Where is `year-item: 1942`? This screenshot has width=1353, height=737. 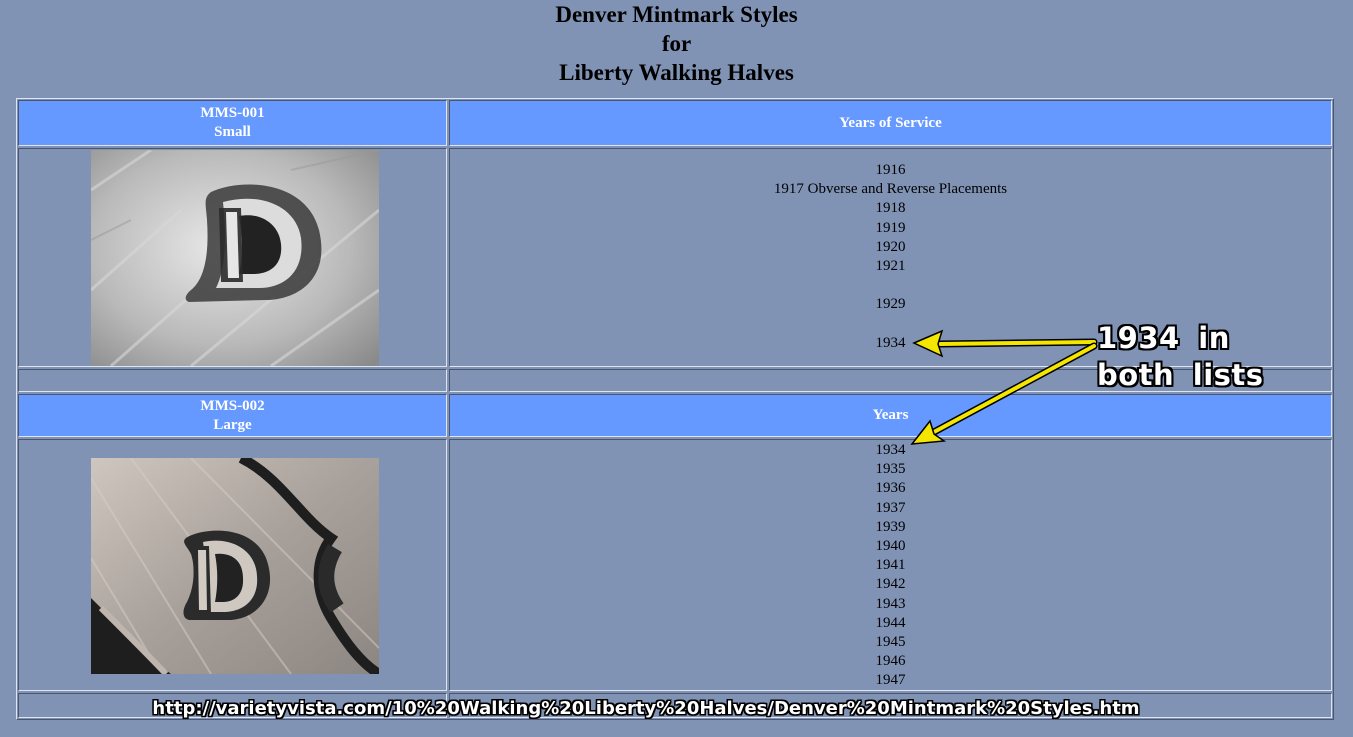
year-item: 1942 is located at coordinates (890, 584).